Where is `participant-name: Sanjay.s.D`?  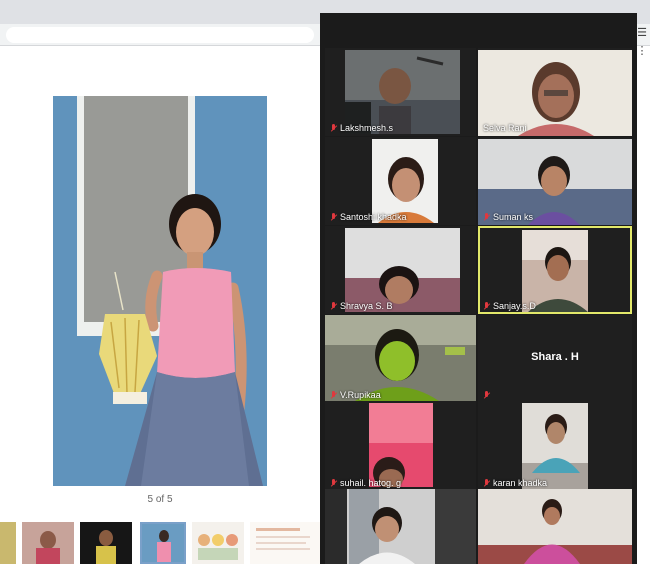
participant-name: Sanjay.s.D is located at coordinates (514, 306).